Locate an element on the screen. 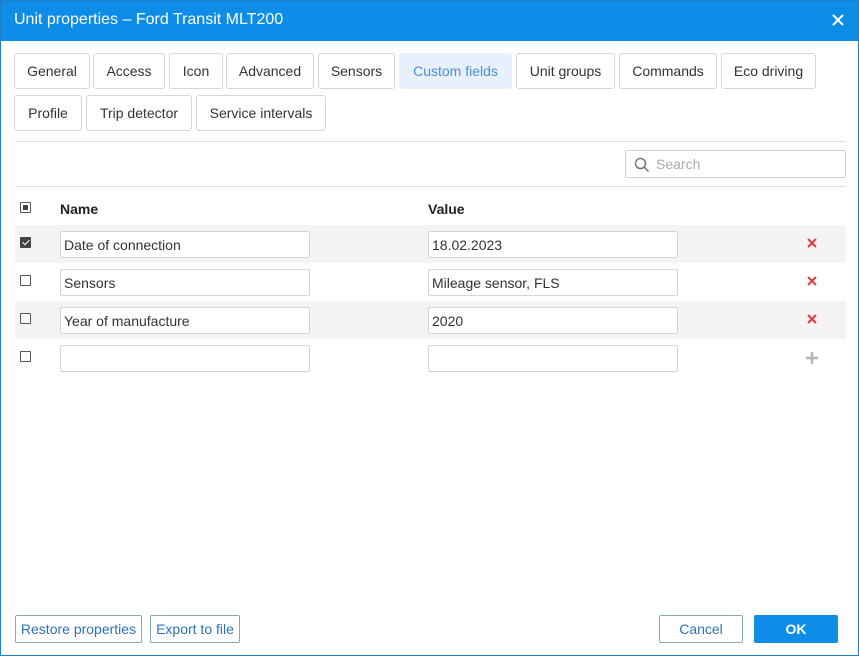  select-all-checkbox is located at coordinates (25, 207).